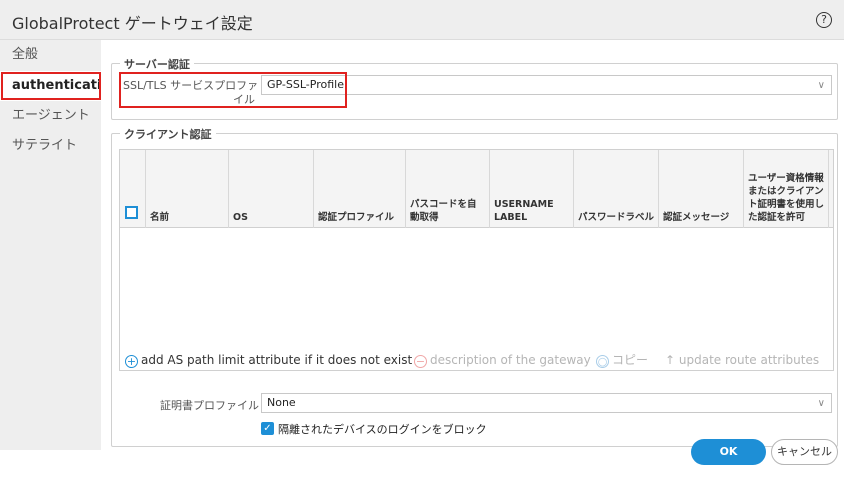  Describe the element at coordinates (448, 189) in the screenshot. I see `column-auto-passcode: パスコードを自動取得` at that location.